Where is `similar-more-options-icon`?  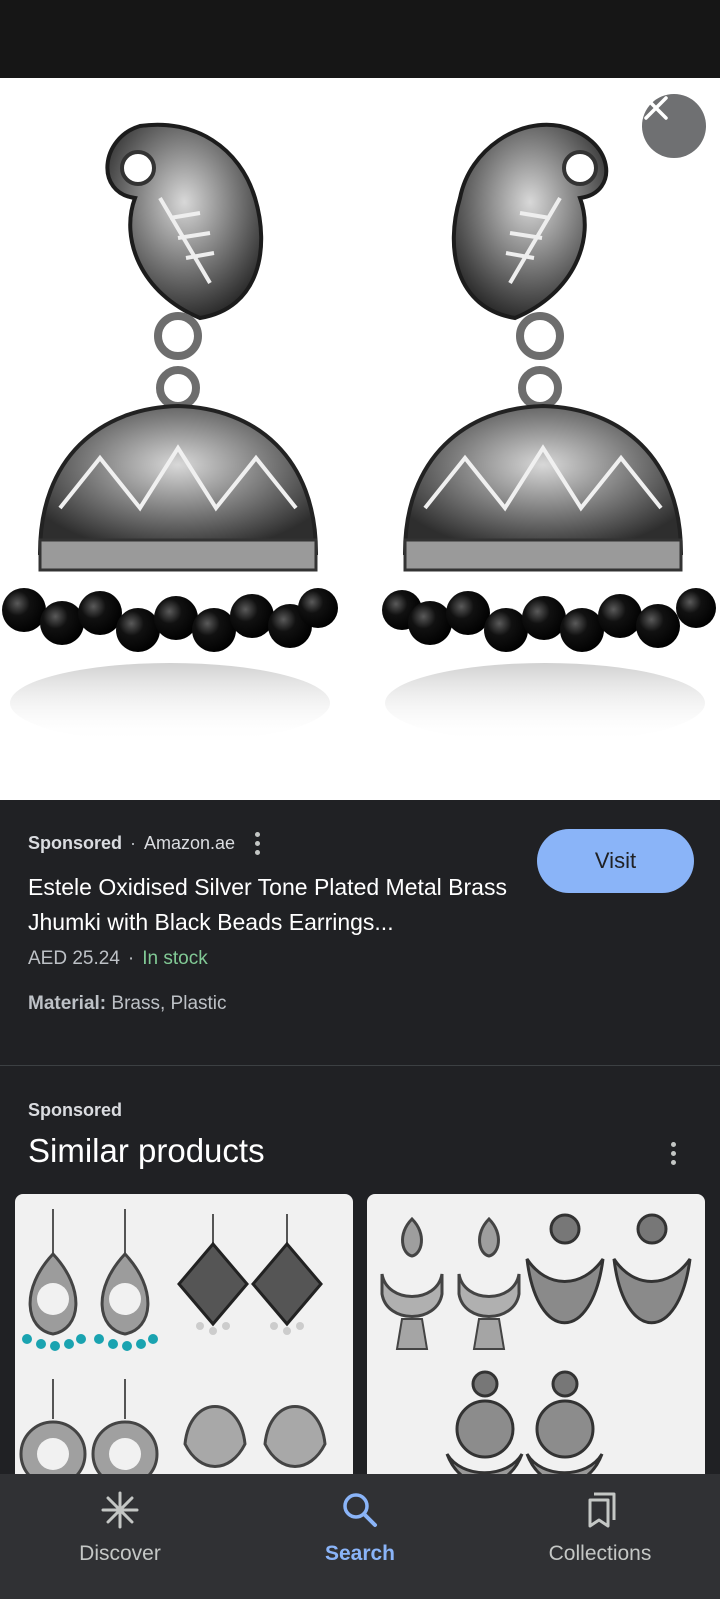
similar-more-options-icon is located at coordinates (673, 1153).